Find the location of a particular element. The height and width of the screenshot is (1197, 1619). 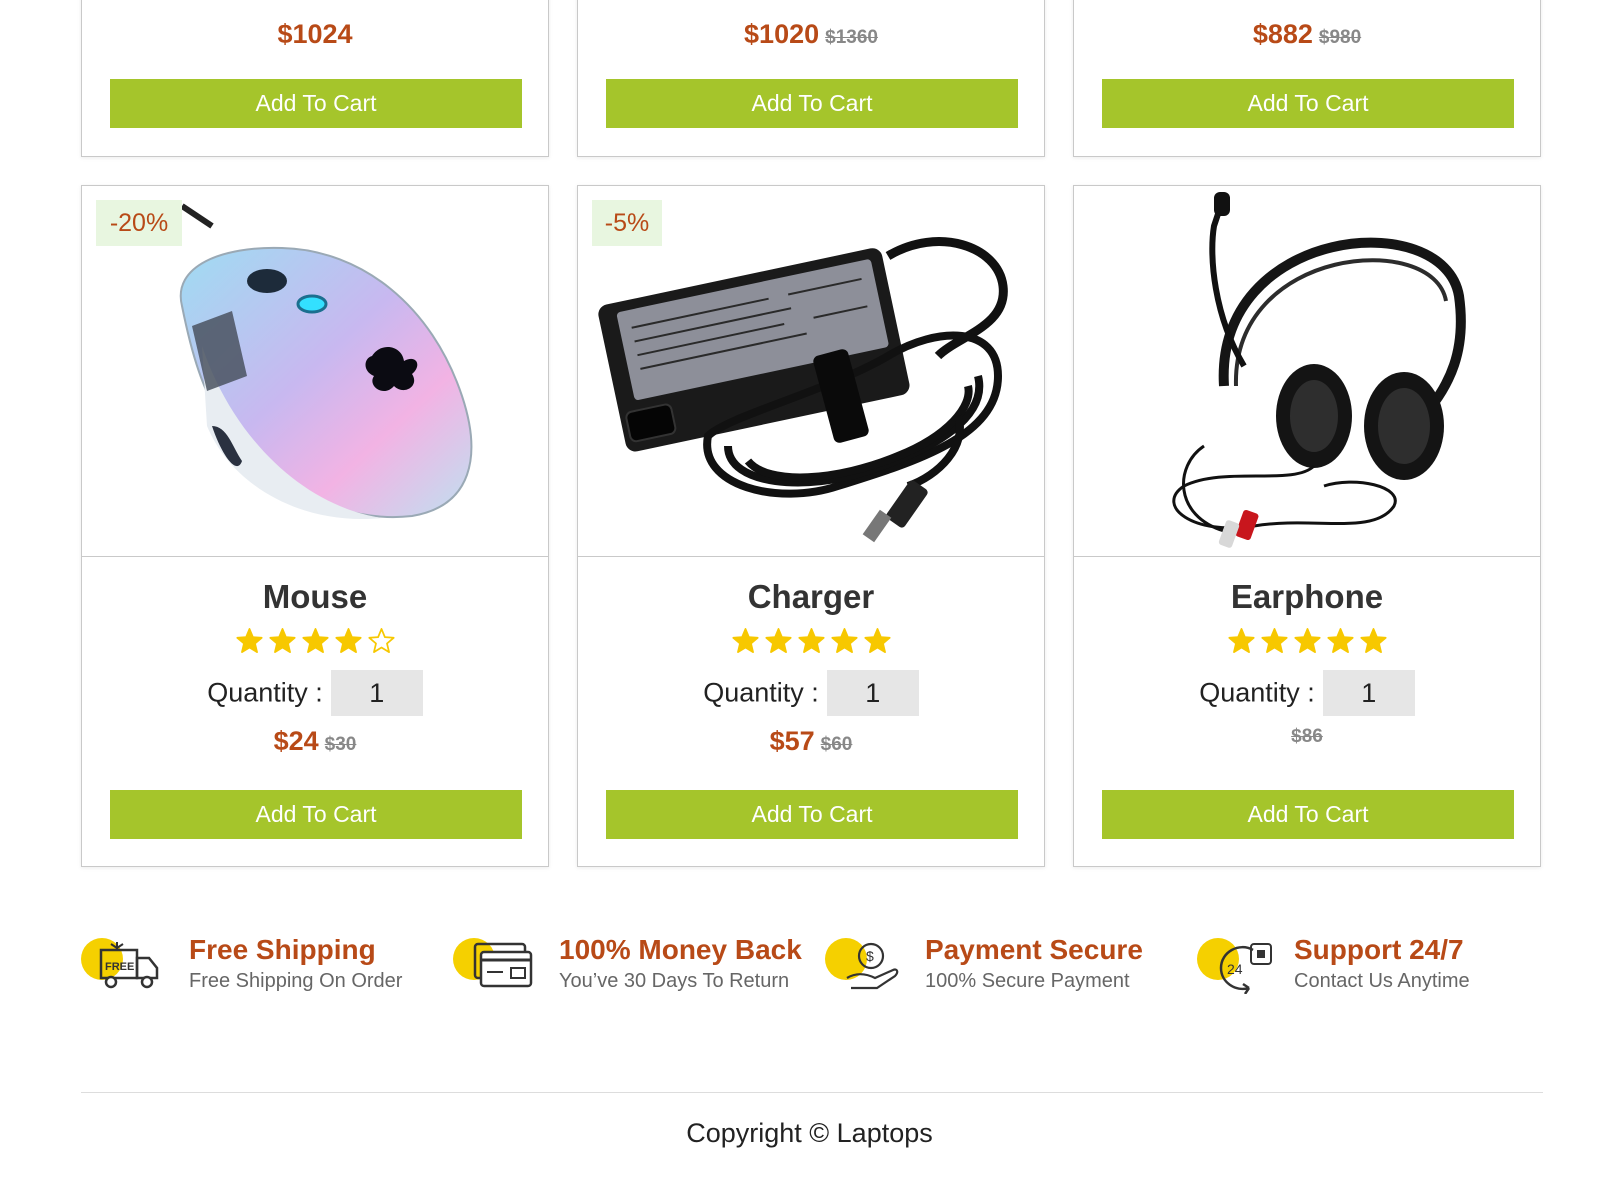

footer-divider is located at coordinates (812, 1092).